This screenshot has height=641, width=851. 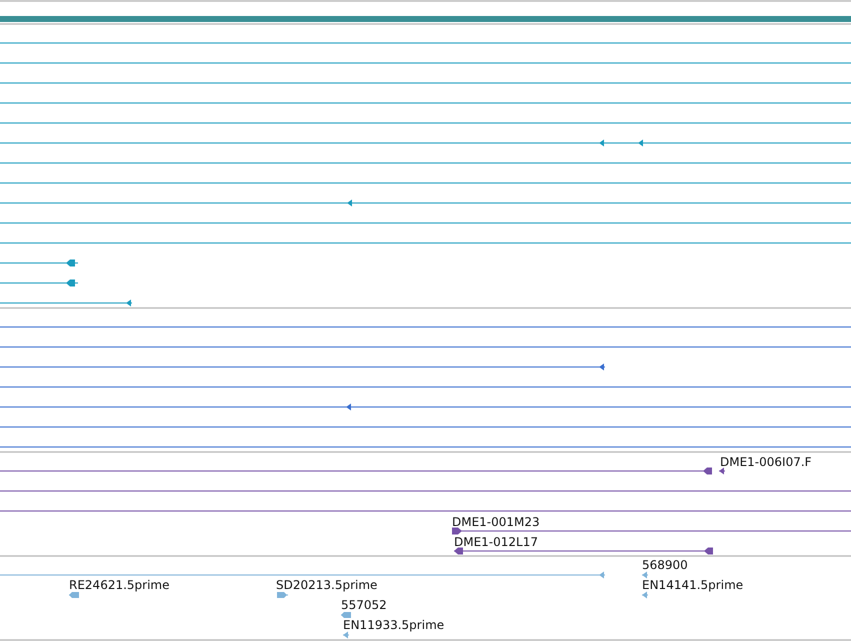 What do you see at coordinates (766, 462) in the screenshot?
I see `feature-label: DME1-006I07.F` at bounding box center [766, 462].